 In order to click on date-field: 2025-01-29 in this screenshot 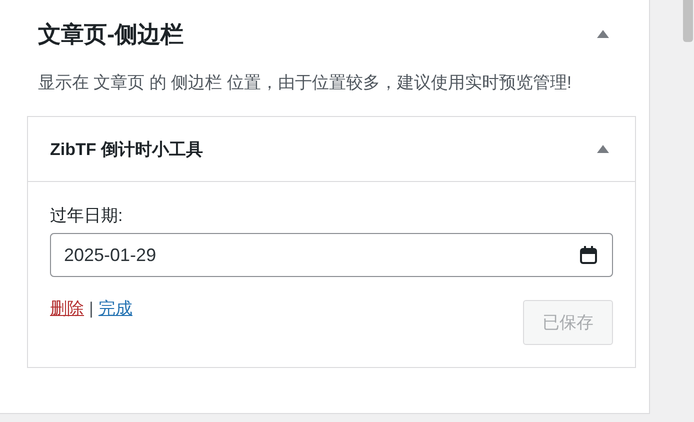, I will do `click(331, 255)`.